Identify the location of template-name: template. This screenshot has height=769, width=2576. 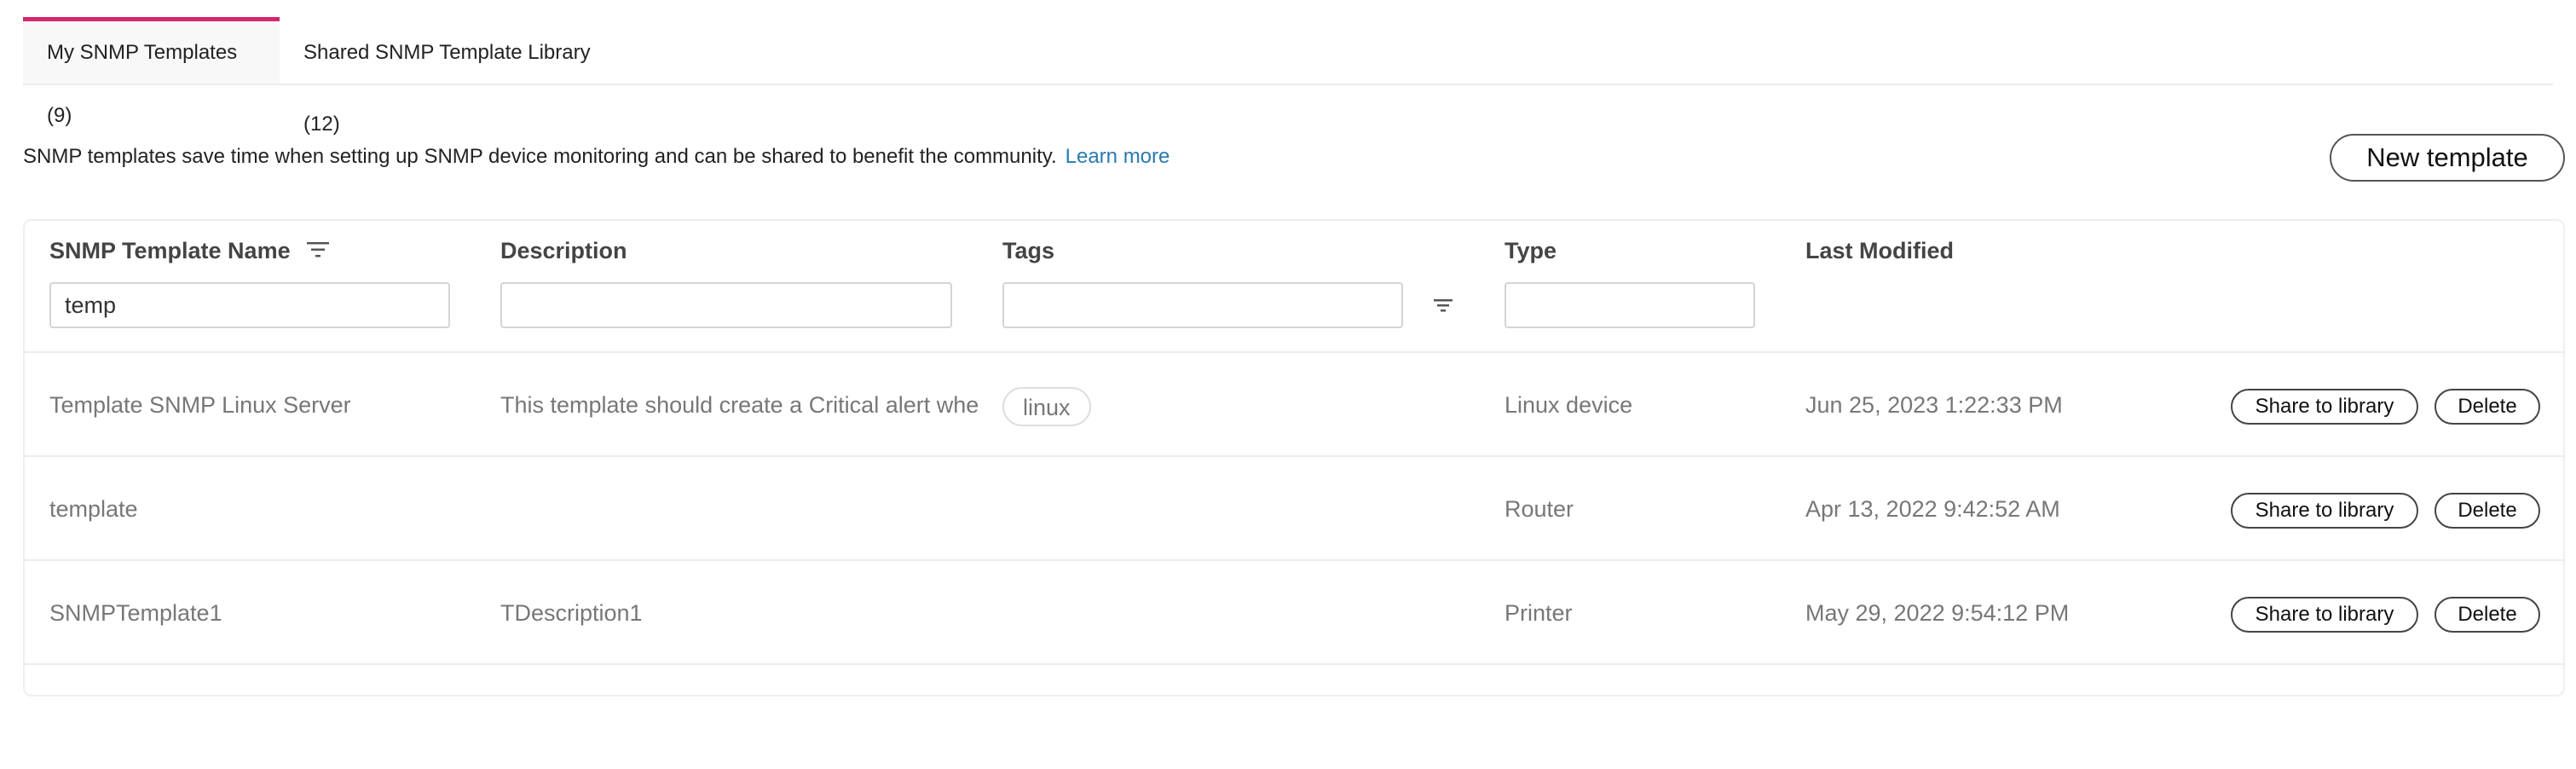
(93, 509).